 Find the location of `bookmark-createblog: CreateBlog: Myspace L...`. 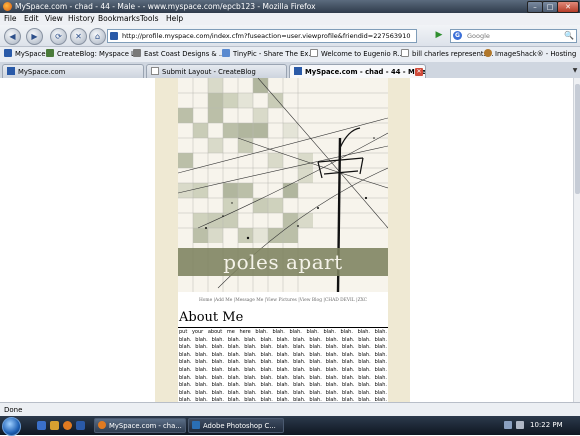

bookmark-createblog: CreateBlog: Myspace L... is located at coordinates (93, 54).